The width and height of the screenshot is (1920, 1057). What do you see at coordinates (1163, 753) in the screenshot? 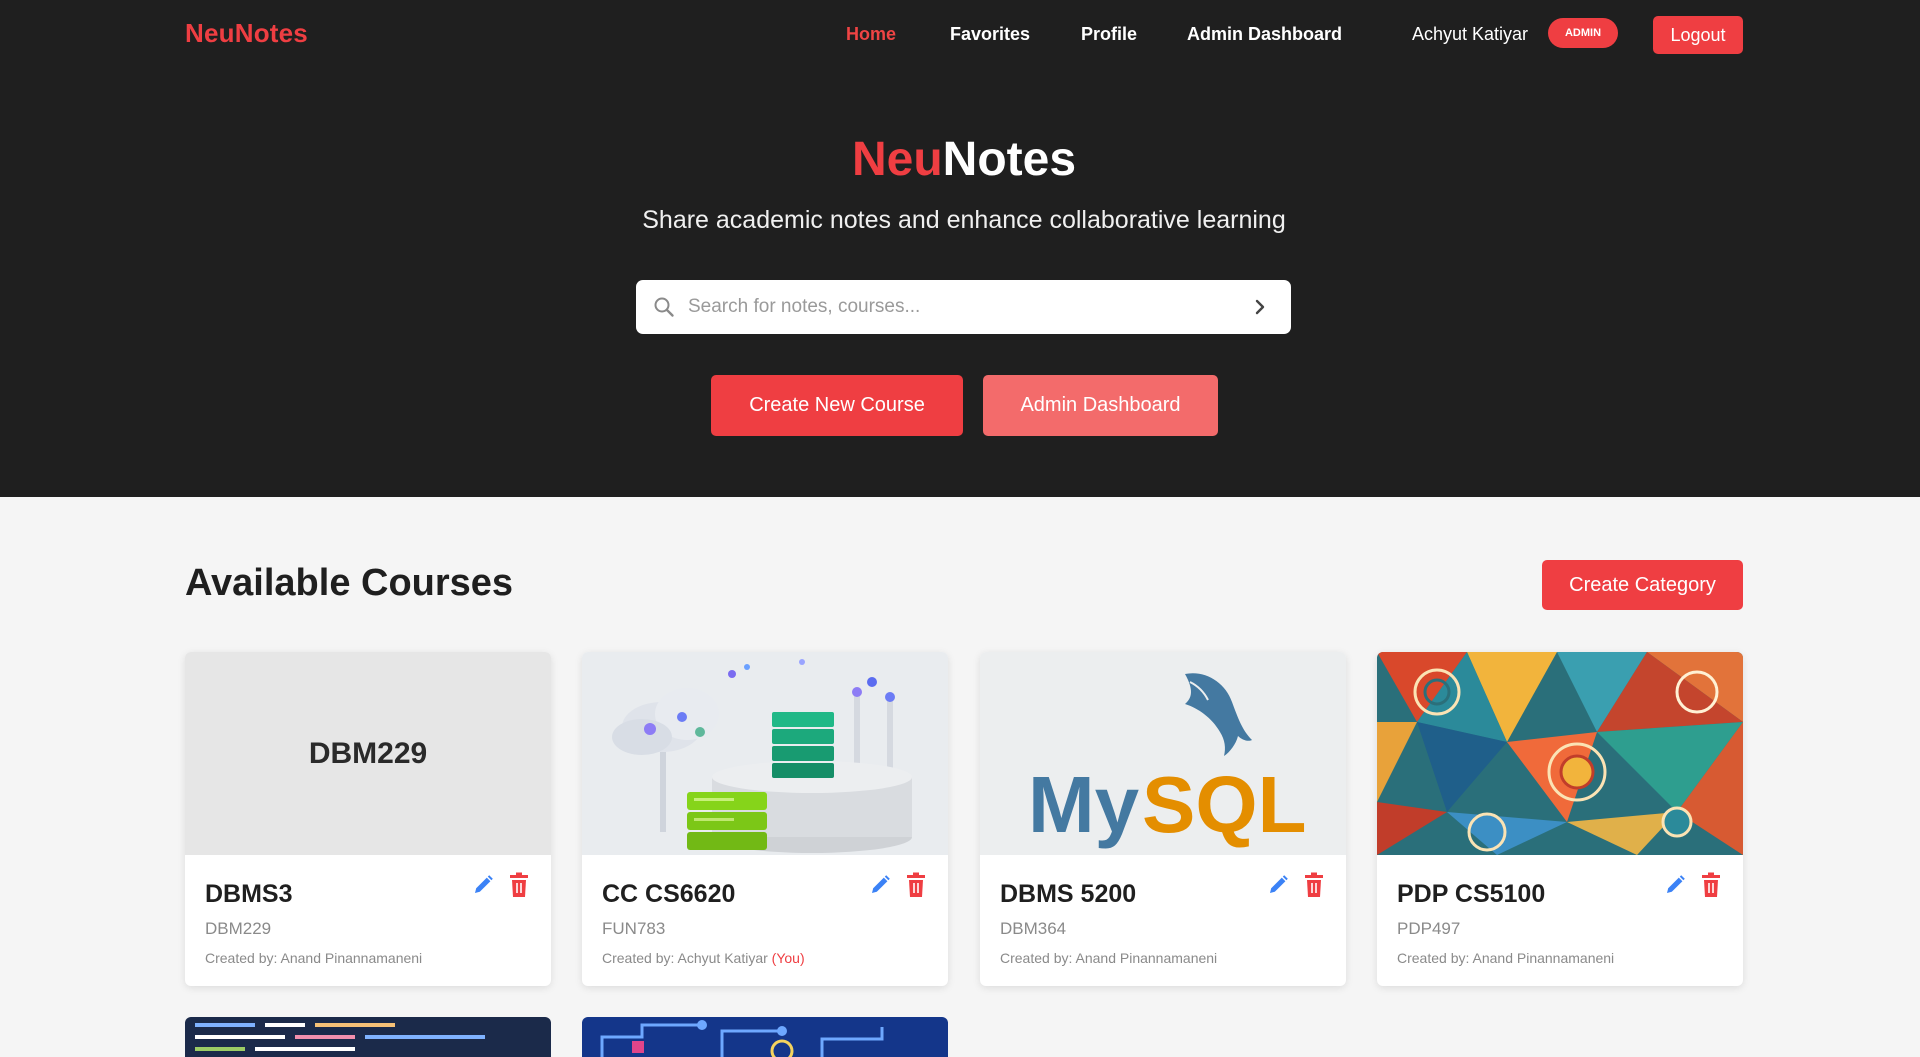
I see `mysql-logo: My SQL` at bounding box center [1163, 753].